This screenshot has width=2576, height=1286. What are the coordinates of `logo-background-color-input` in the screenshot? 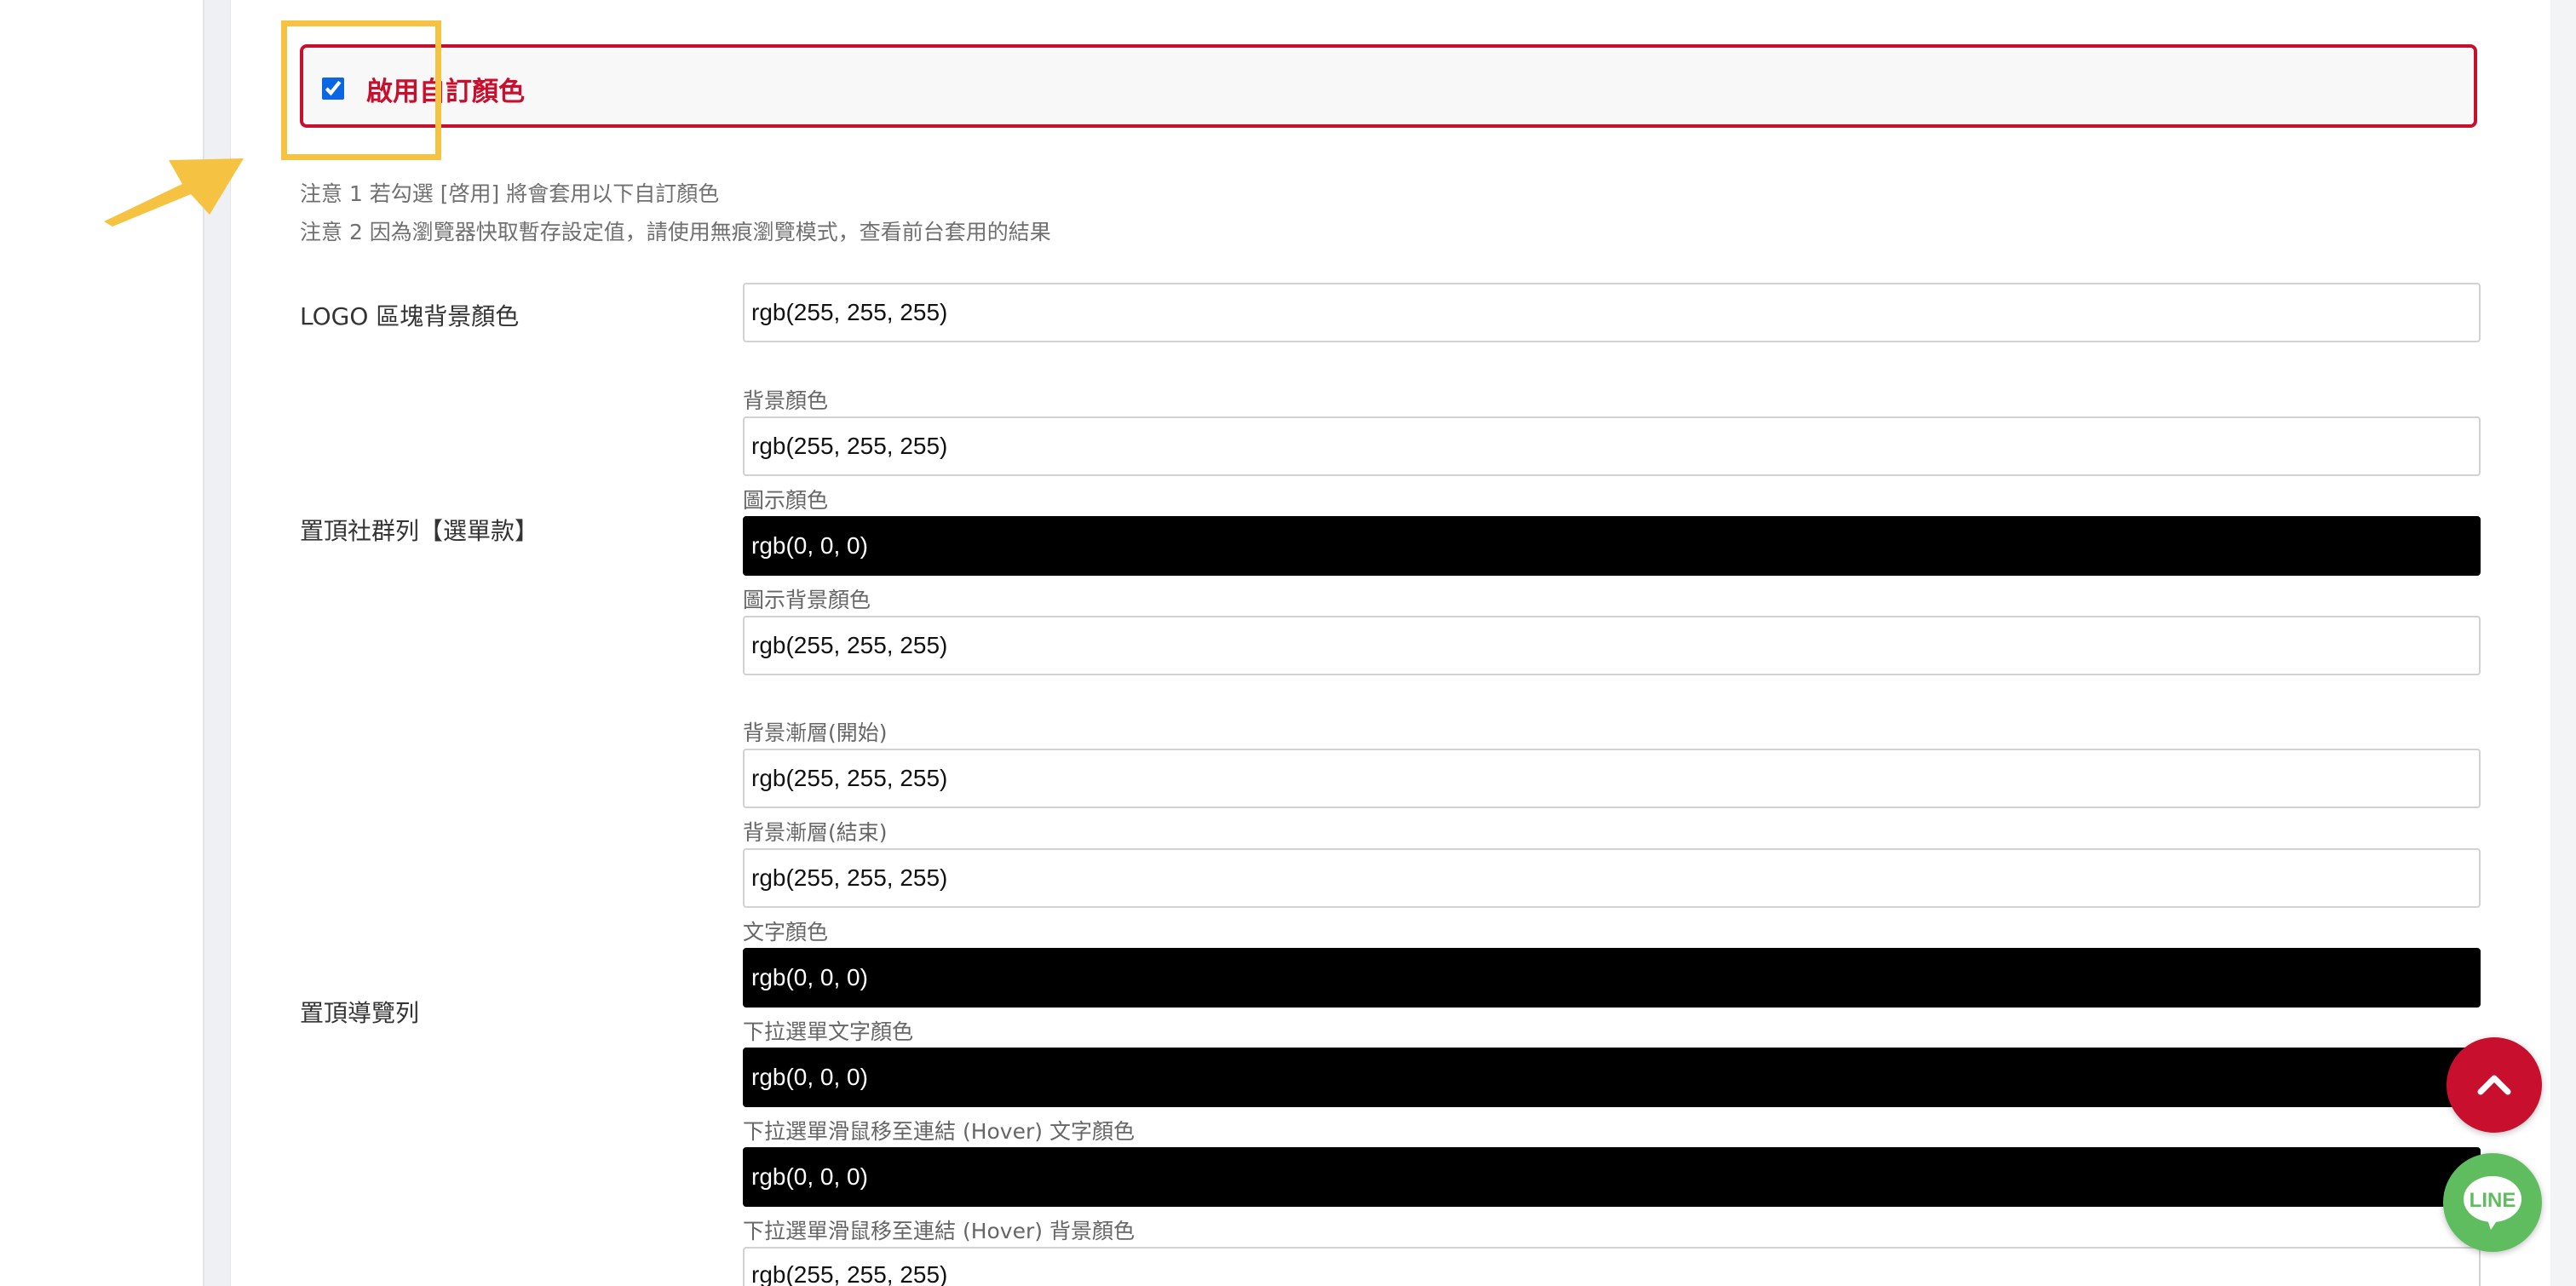 It's located at (1612, 312).